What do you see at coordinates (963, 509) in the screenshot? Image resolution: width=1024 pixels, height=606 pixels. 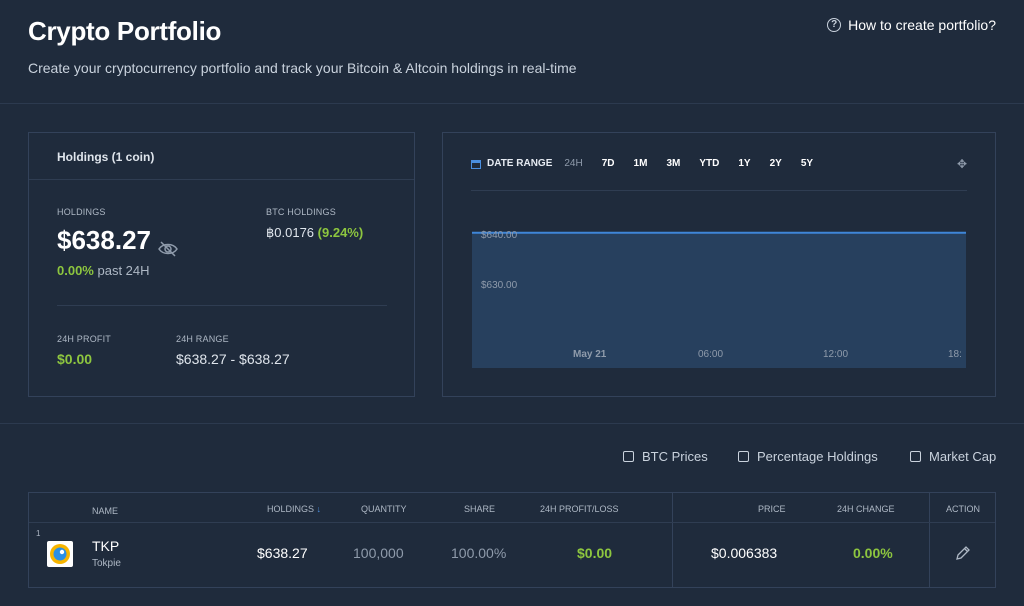 I see `col-header-action: ACTION` at bounding box center [963, 509].